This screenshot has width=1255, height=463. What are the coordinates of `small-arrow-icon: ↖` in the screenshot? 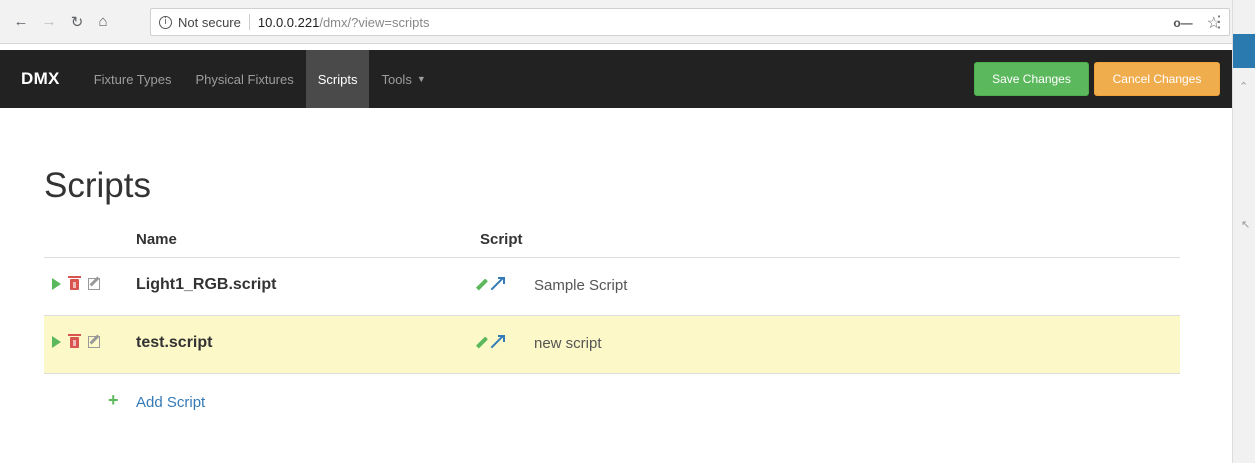 It's located at (1246, 225).